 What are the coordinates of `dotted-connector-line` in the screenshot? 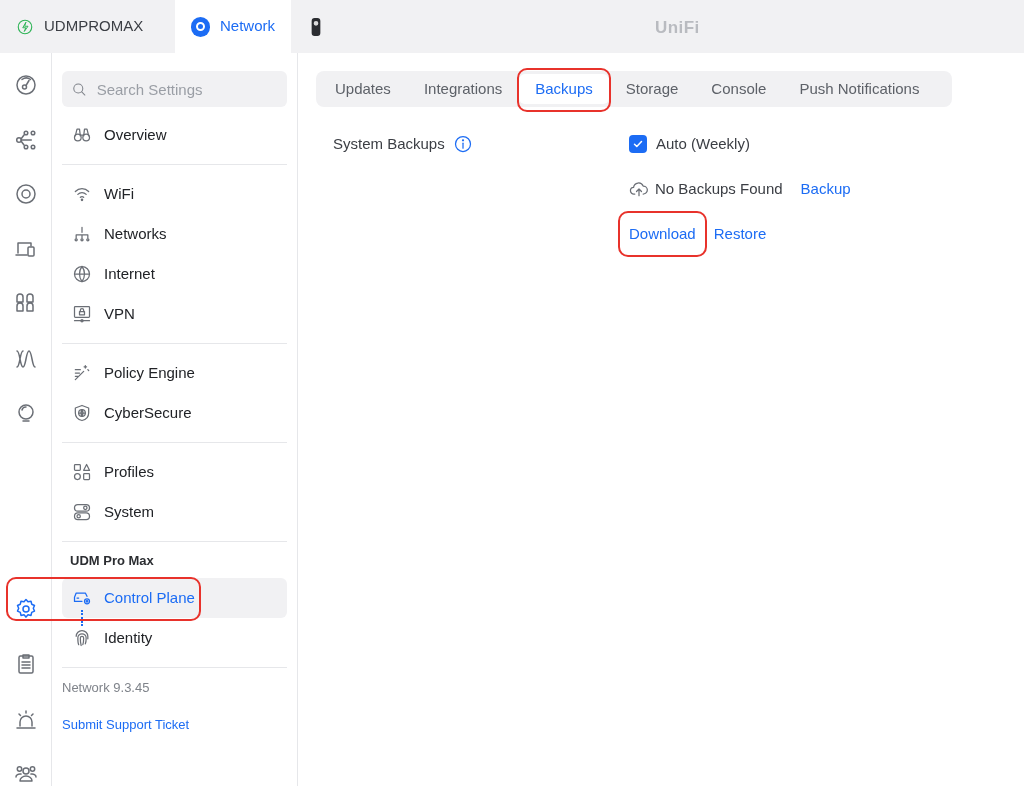 It's located at (82, 618).